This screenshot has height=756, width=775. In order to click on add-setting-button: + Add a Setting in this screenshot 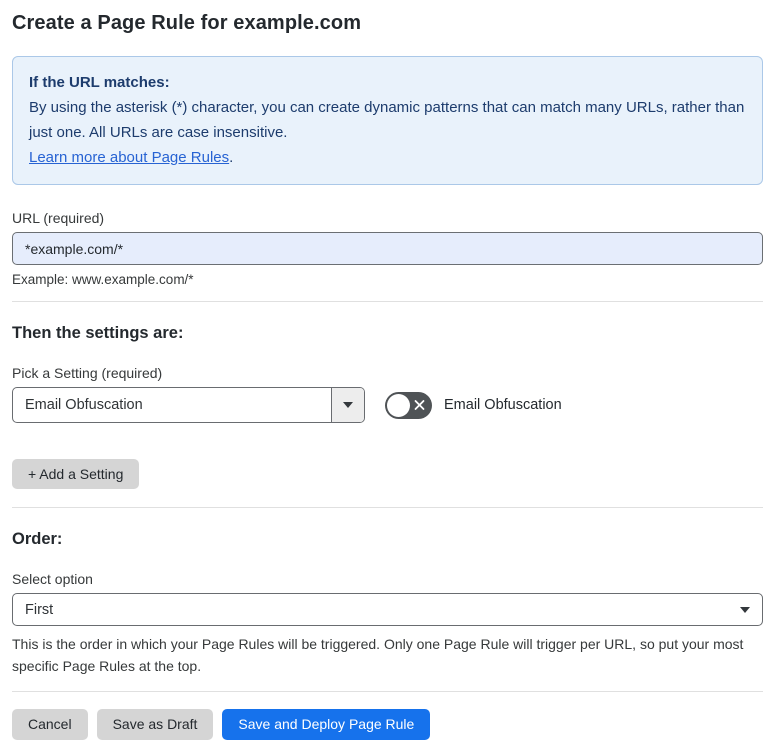, I will do `click(76, 474)`.